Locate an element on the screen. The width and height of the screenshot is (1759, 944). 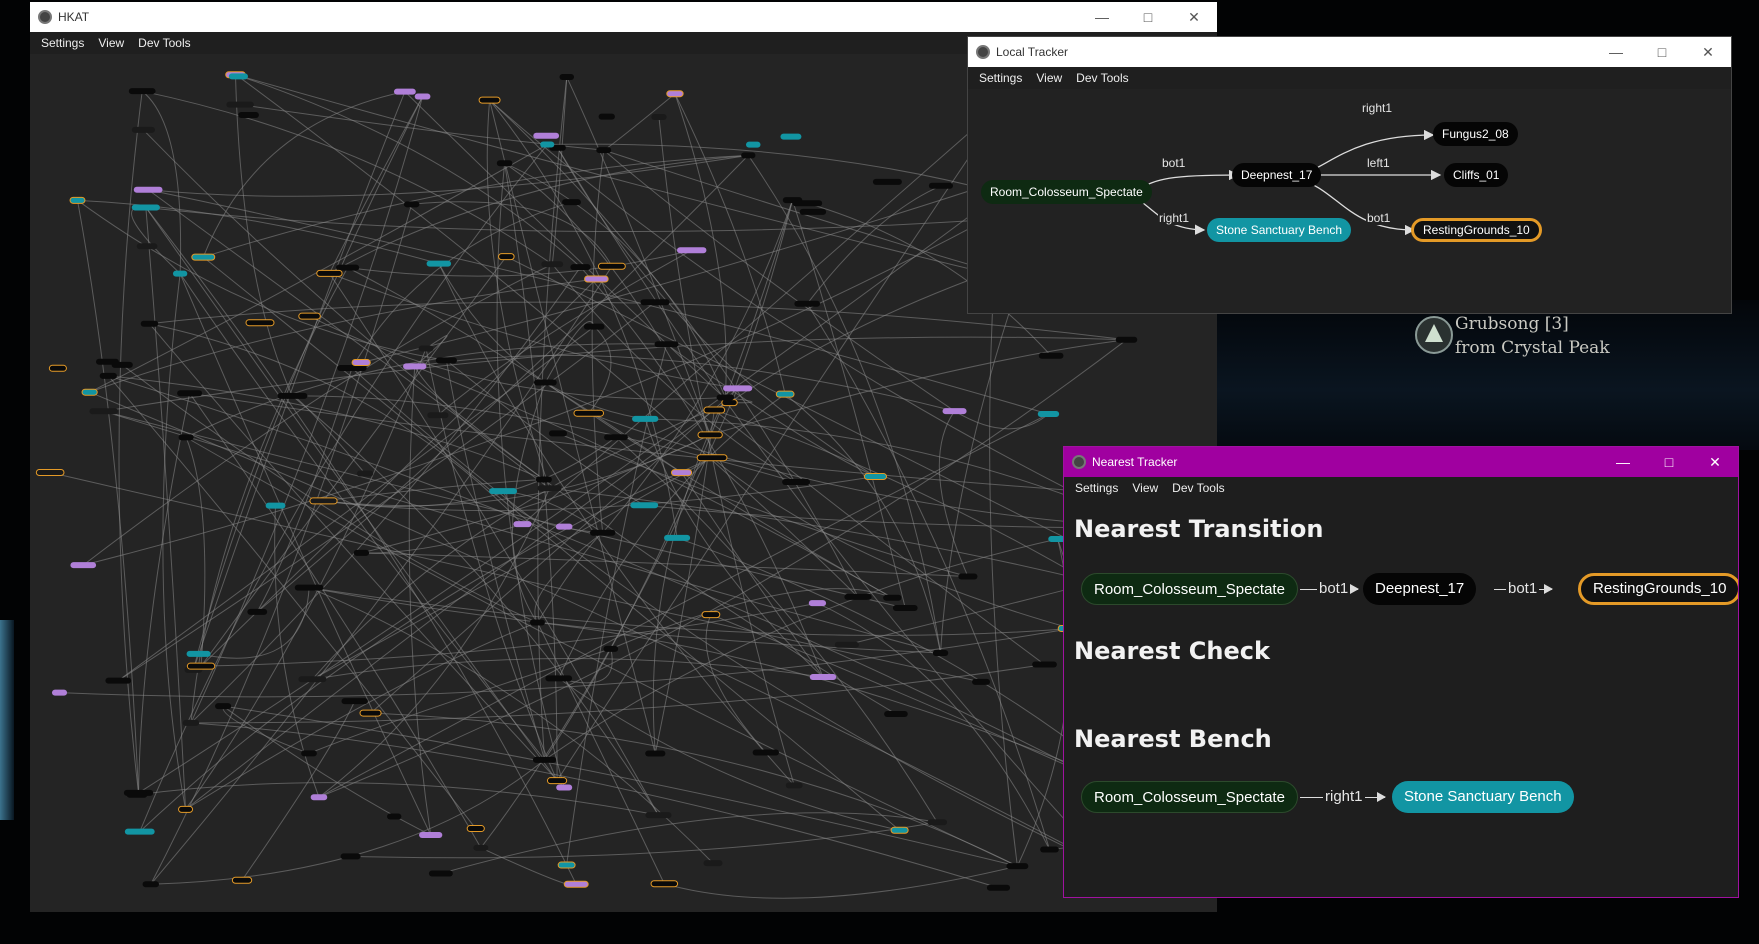
menu-view: View is located at coordinates (111, 43).